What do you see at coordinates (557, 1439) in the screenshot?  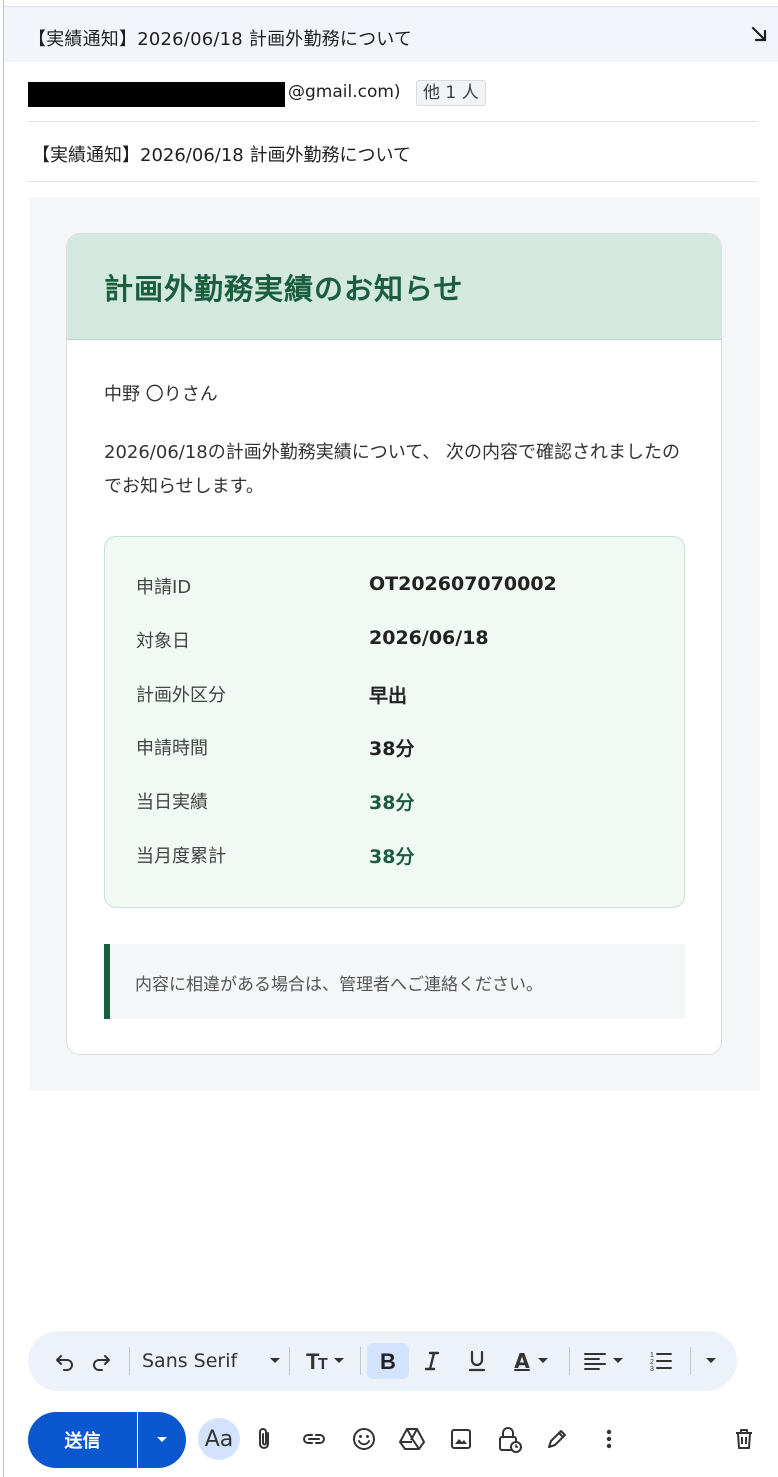 I see `signature-icon` at bounding box center [557, 1439].